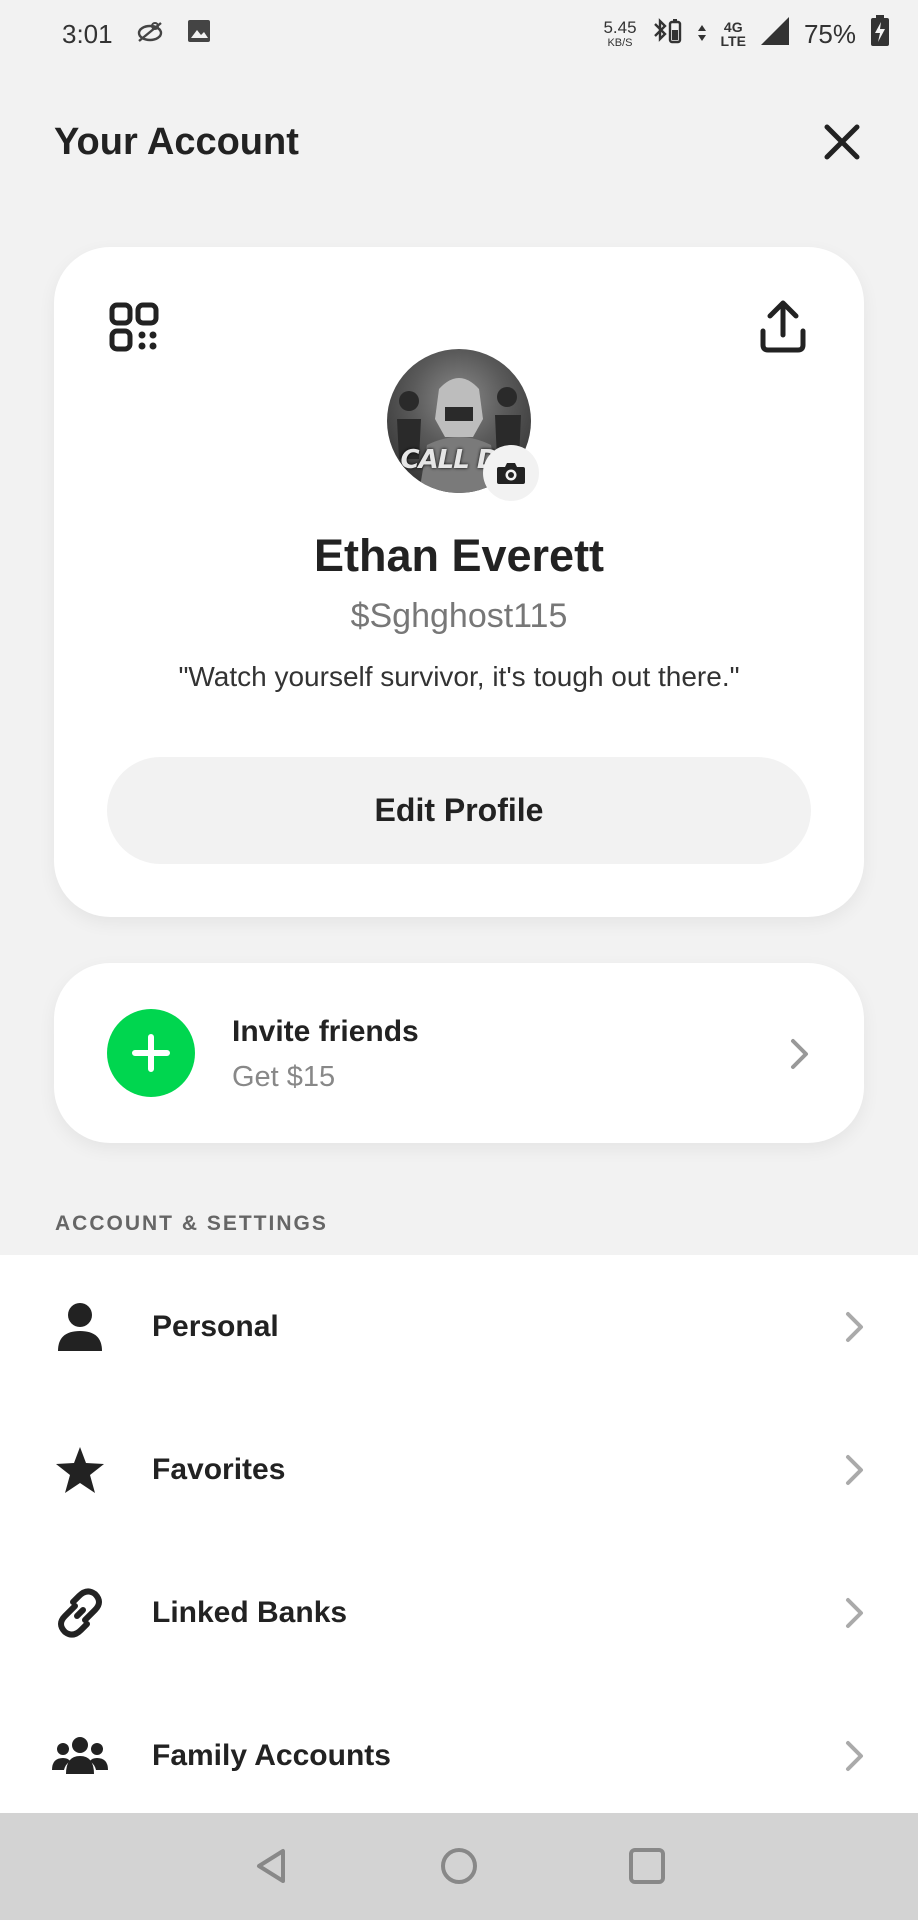 The width and height of the screenshot is (918, 1920). Describe the element at coordinates (199, 34) in the screenshot. I see `image-notification-icon` at that location.